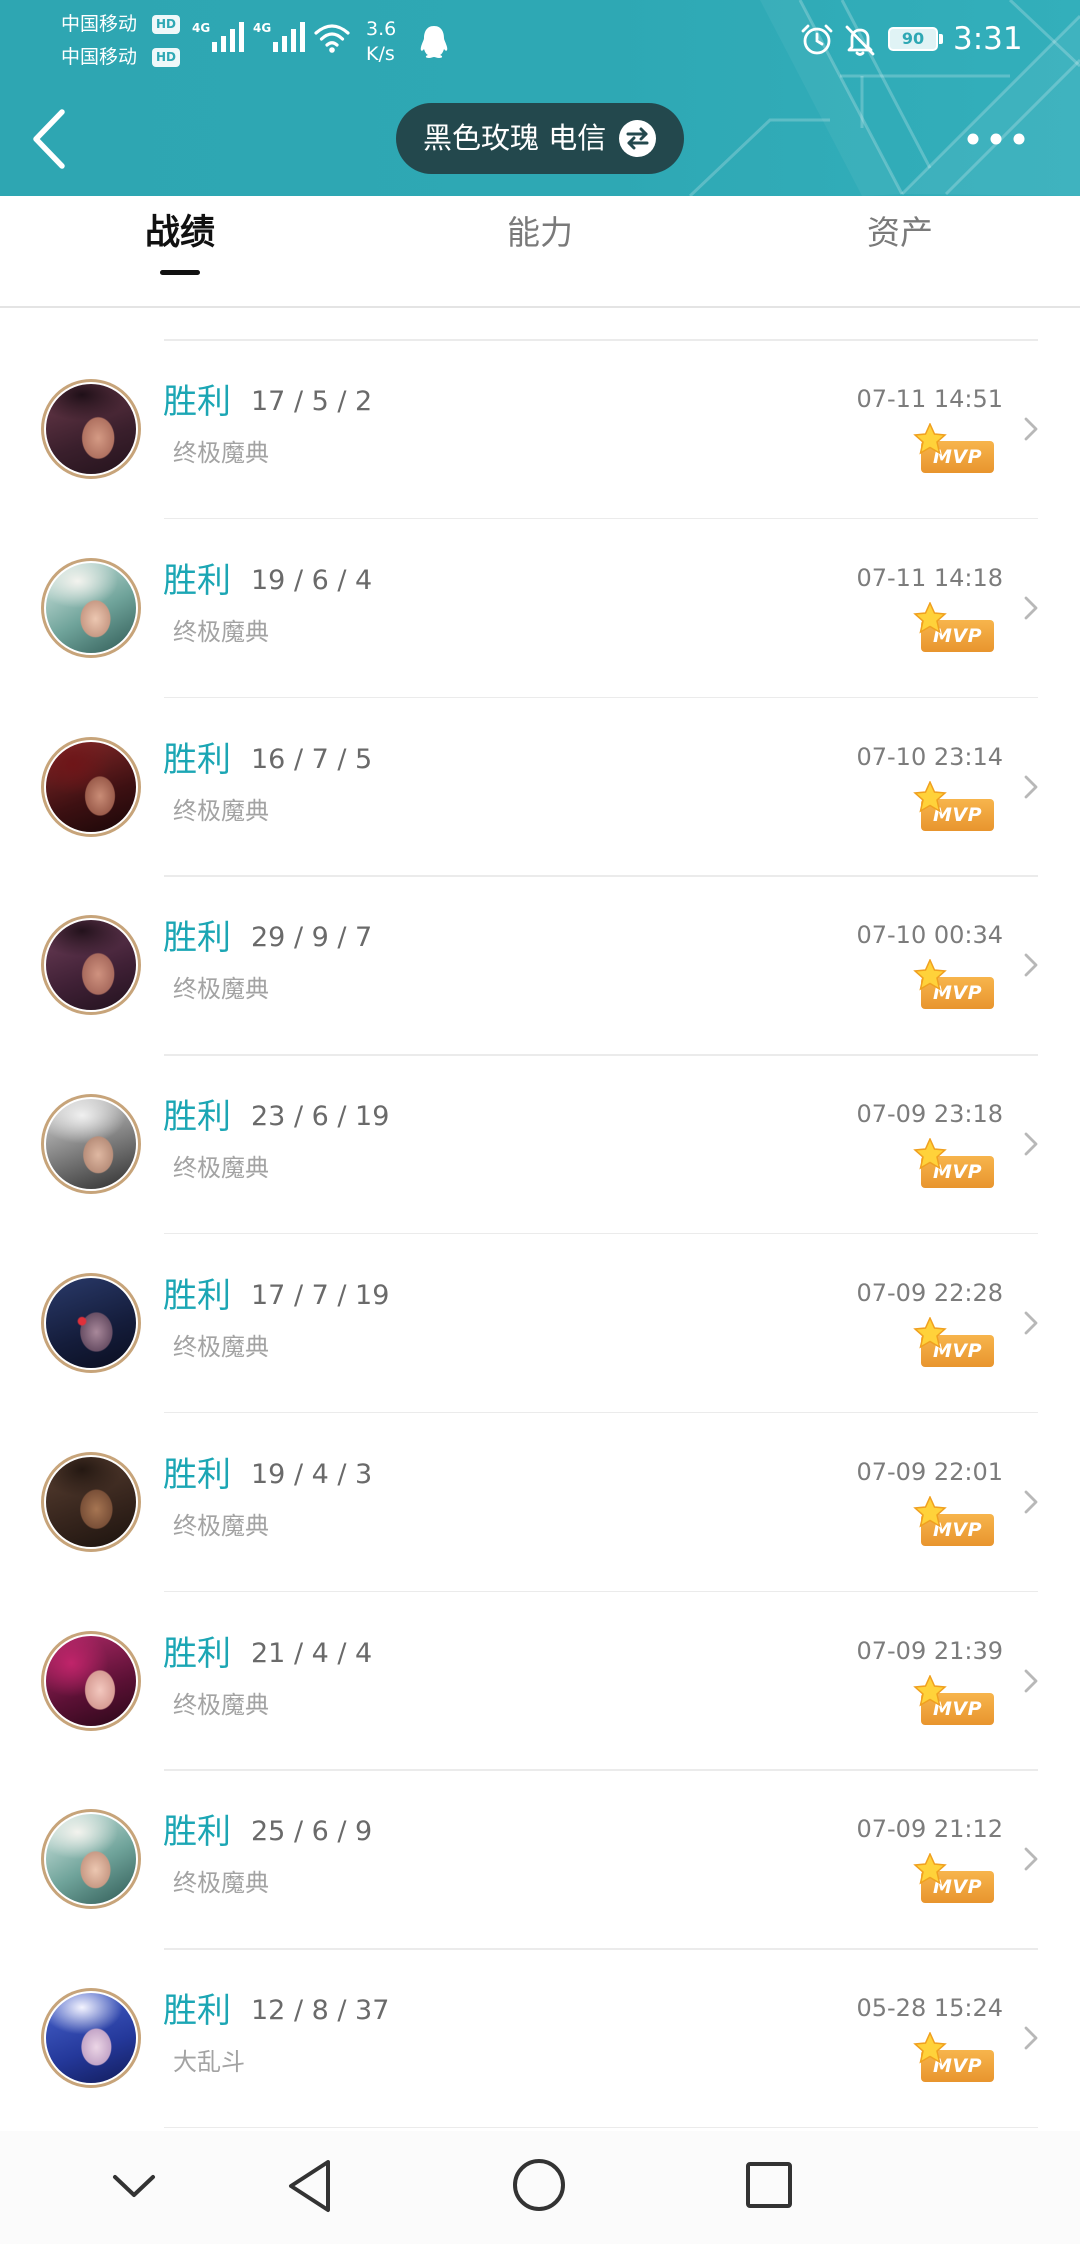  I want to click on list-divider, so click(601, 2127).